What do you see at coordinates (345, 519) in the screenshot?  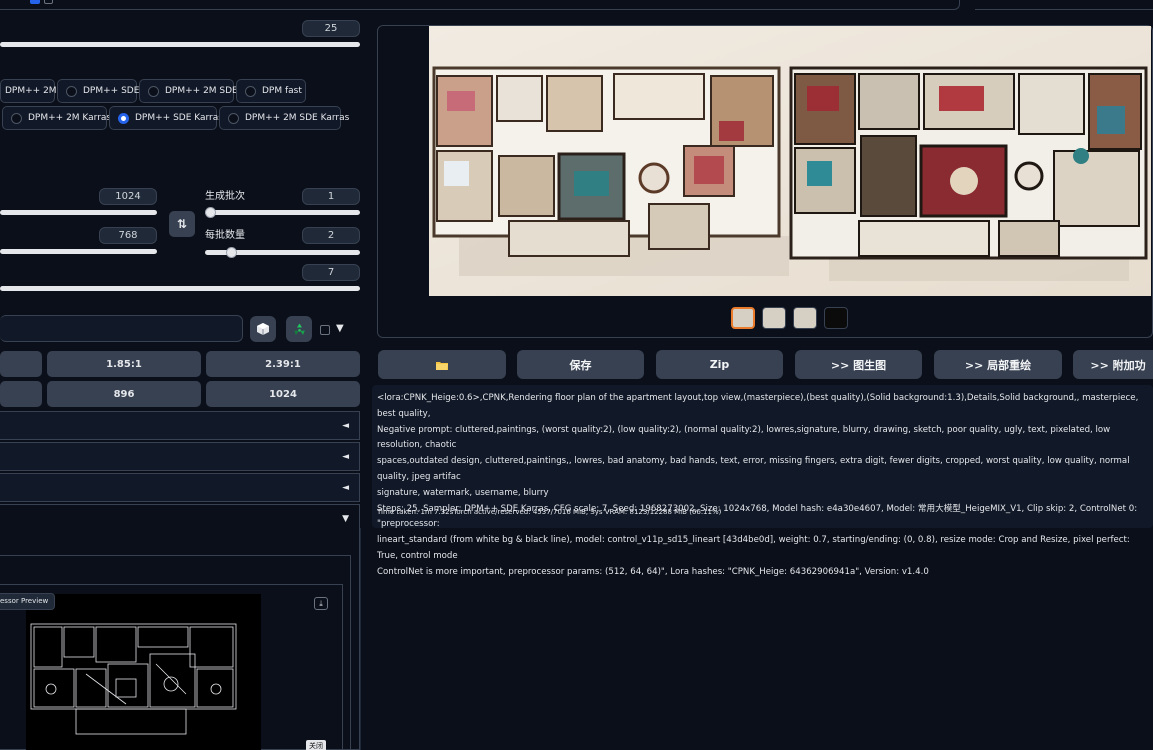 I see `expand-arrow-icon: ▼` at bounding box center [345, 519].